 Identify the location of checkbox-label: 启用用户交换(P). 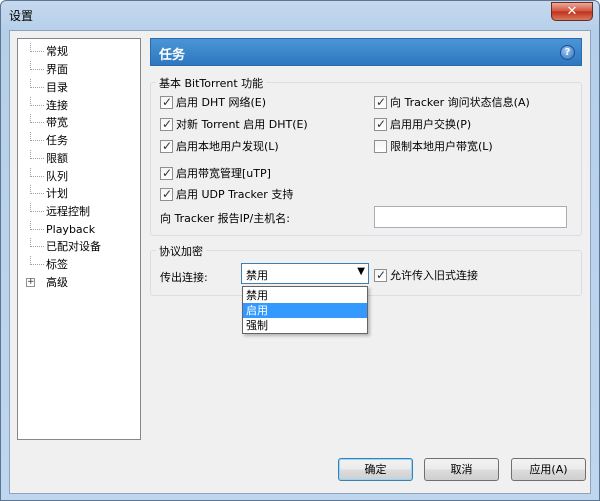
(431, 124).